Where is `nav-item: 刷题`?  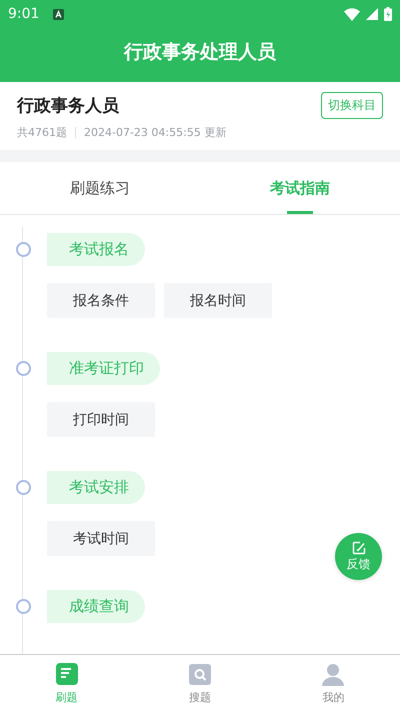 nav-item: 刷题 is located at coordinates (67, 683).